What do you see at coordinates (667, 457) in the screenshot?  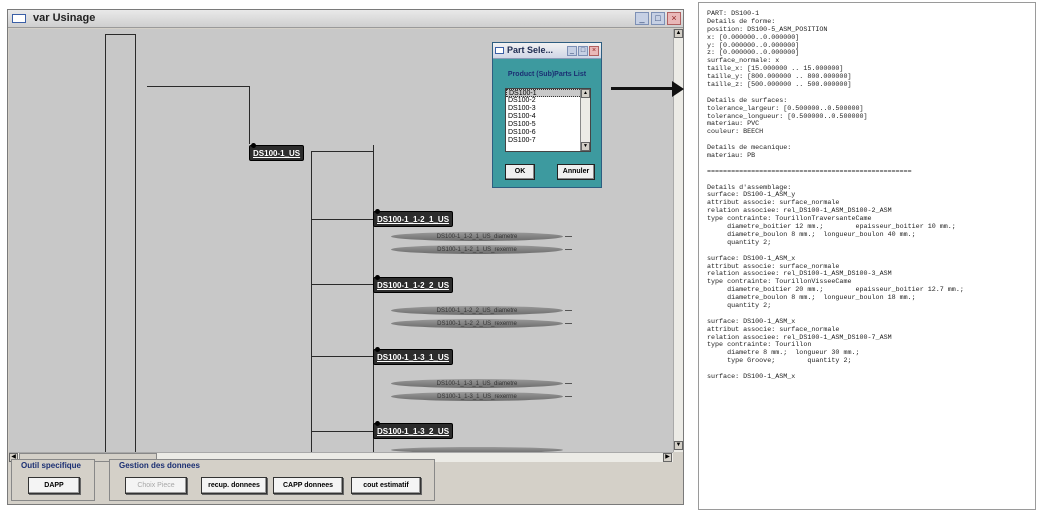 I see `scroll-right-icon: ▶` at bounding box center [667, 457].